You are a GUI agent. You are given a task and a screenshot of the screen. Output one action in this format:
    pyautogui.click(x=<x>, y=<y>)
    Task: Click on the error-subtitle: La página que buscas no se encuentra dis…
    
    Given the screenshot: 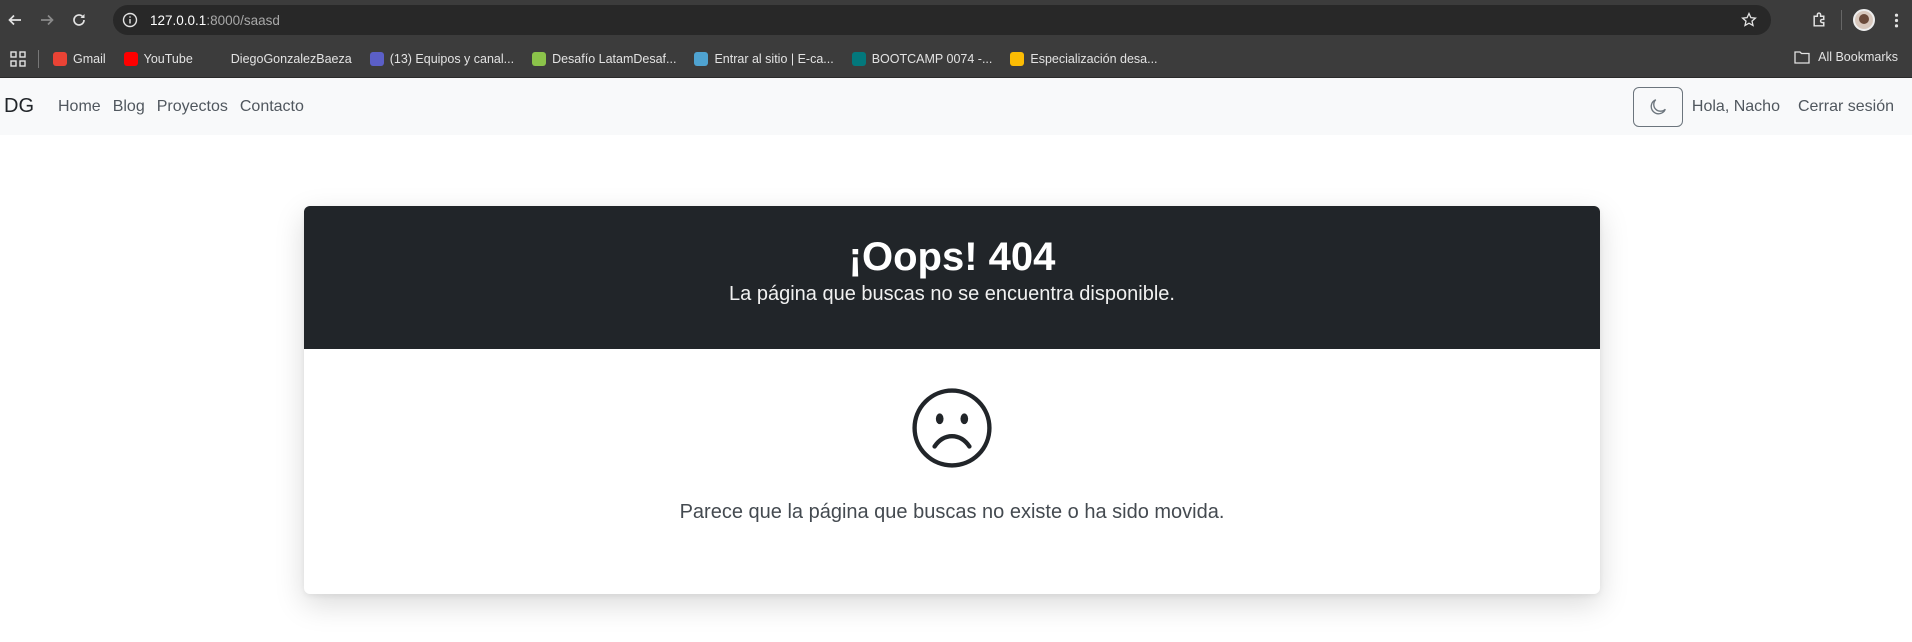 What is the action you would take?
    pyautogui.click(x=952, y=294)
    